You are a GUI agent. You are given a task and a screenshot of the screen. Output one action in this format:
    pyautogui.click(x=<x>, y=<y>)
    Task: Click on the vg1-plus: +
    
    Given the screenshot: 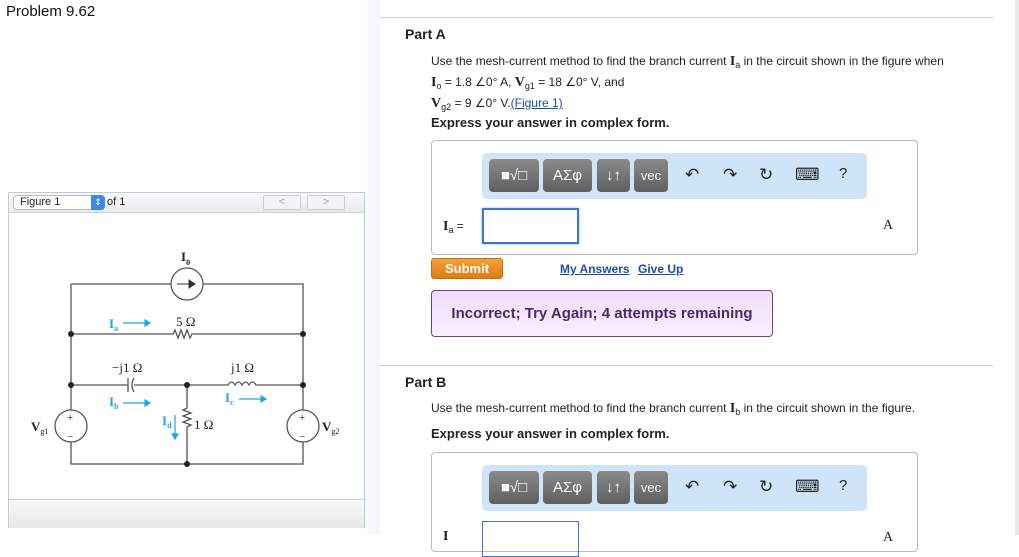 What is the action you would take?
    pyautogui.click(x=70, y=418)
    